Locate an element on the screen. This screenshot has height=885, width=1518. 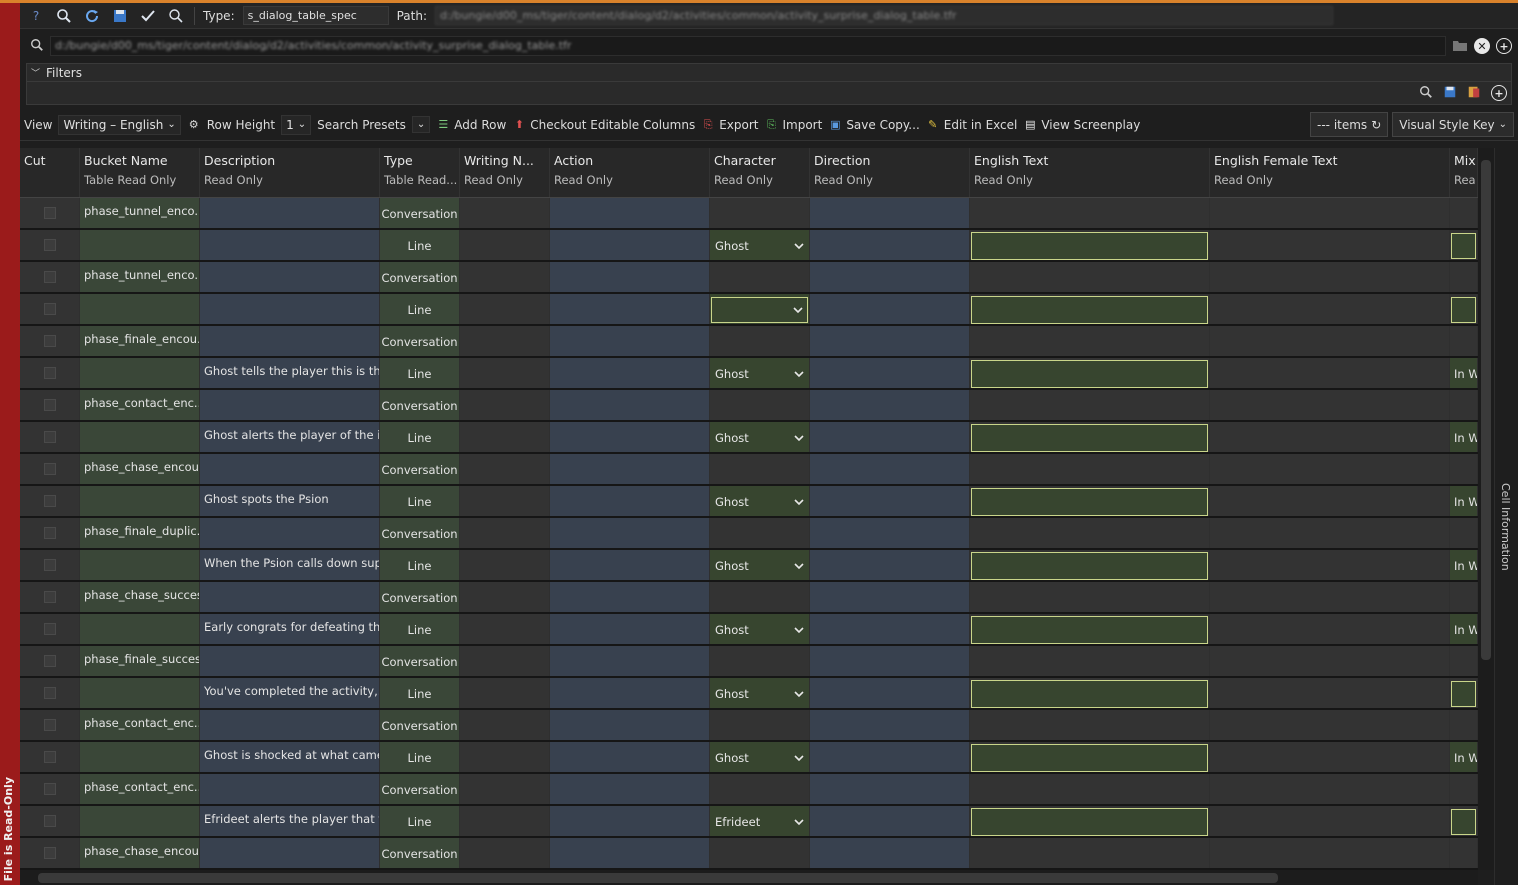
table-row: phase_finale_success Conversation is located at coordinates (749, 662).